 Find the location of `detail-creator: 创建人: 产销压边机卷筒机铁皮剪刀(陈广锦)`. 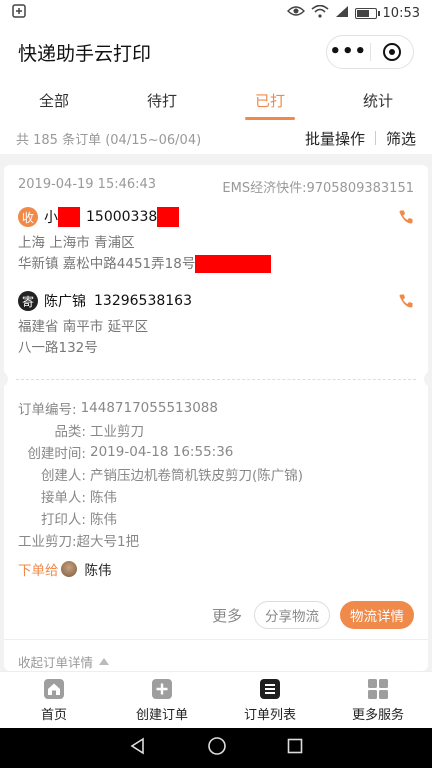

detail-creator: 创建人: 产销压边机卷筒机铁皮剪刀(陈广锦) is located at coordinates (218, 474).